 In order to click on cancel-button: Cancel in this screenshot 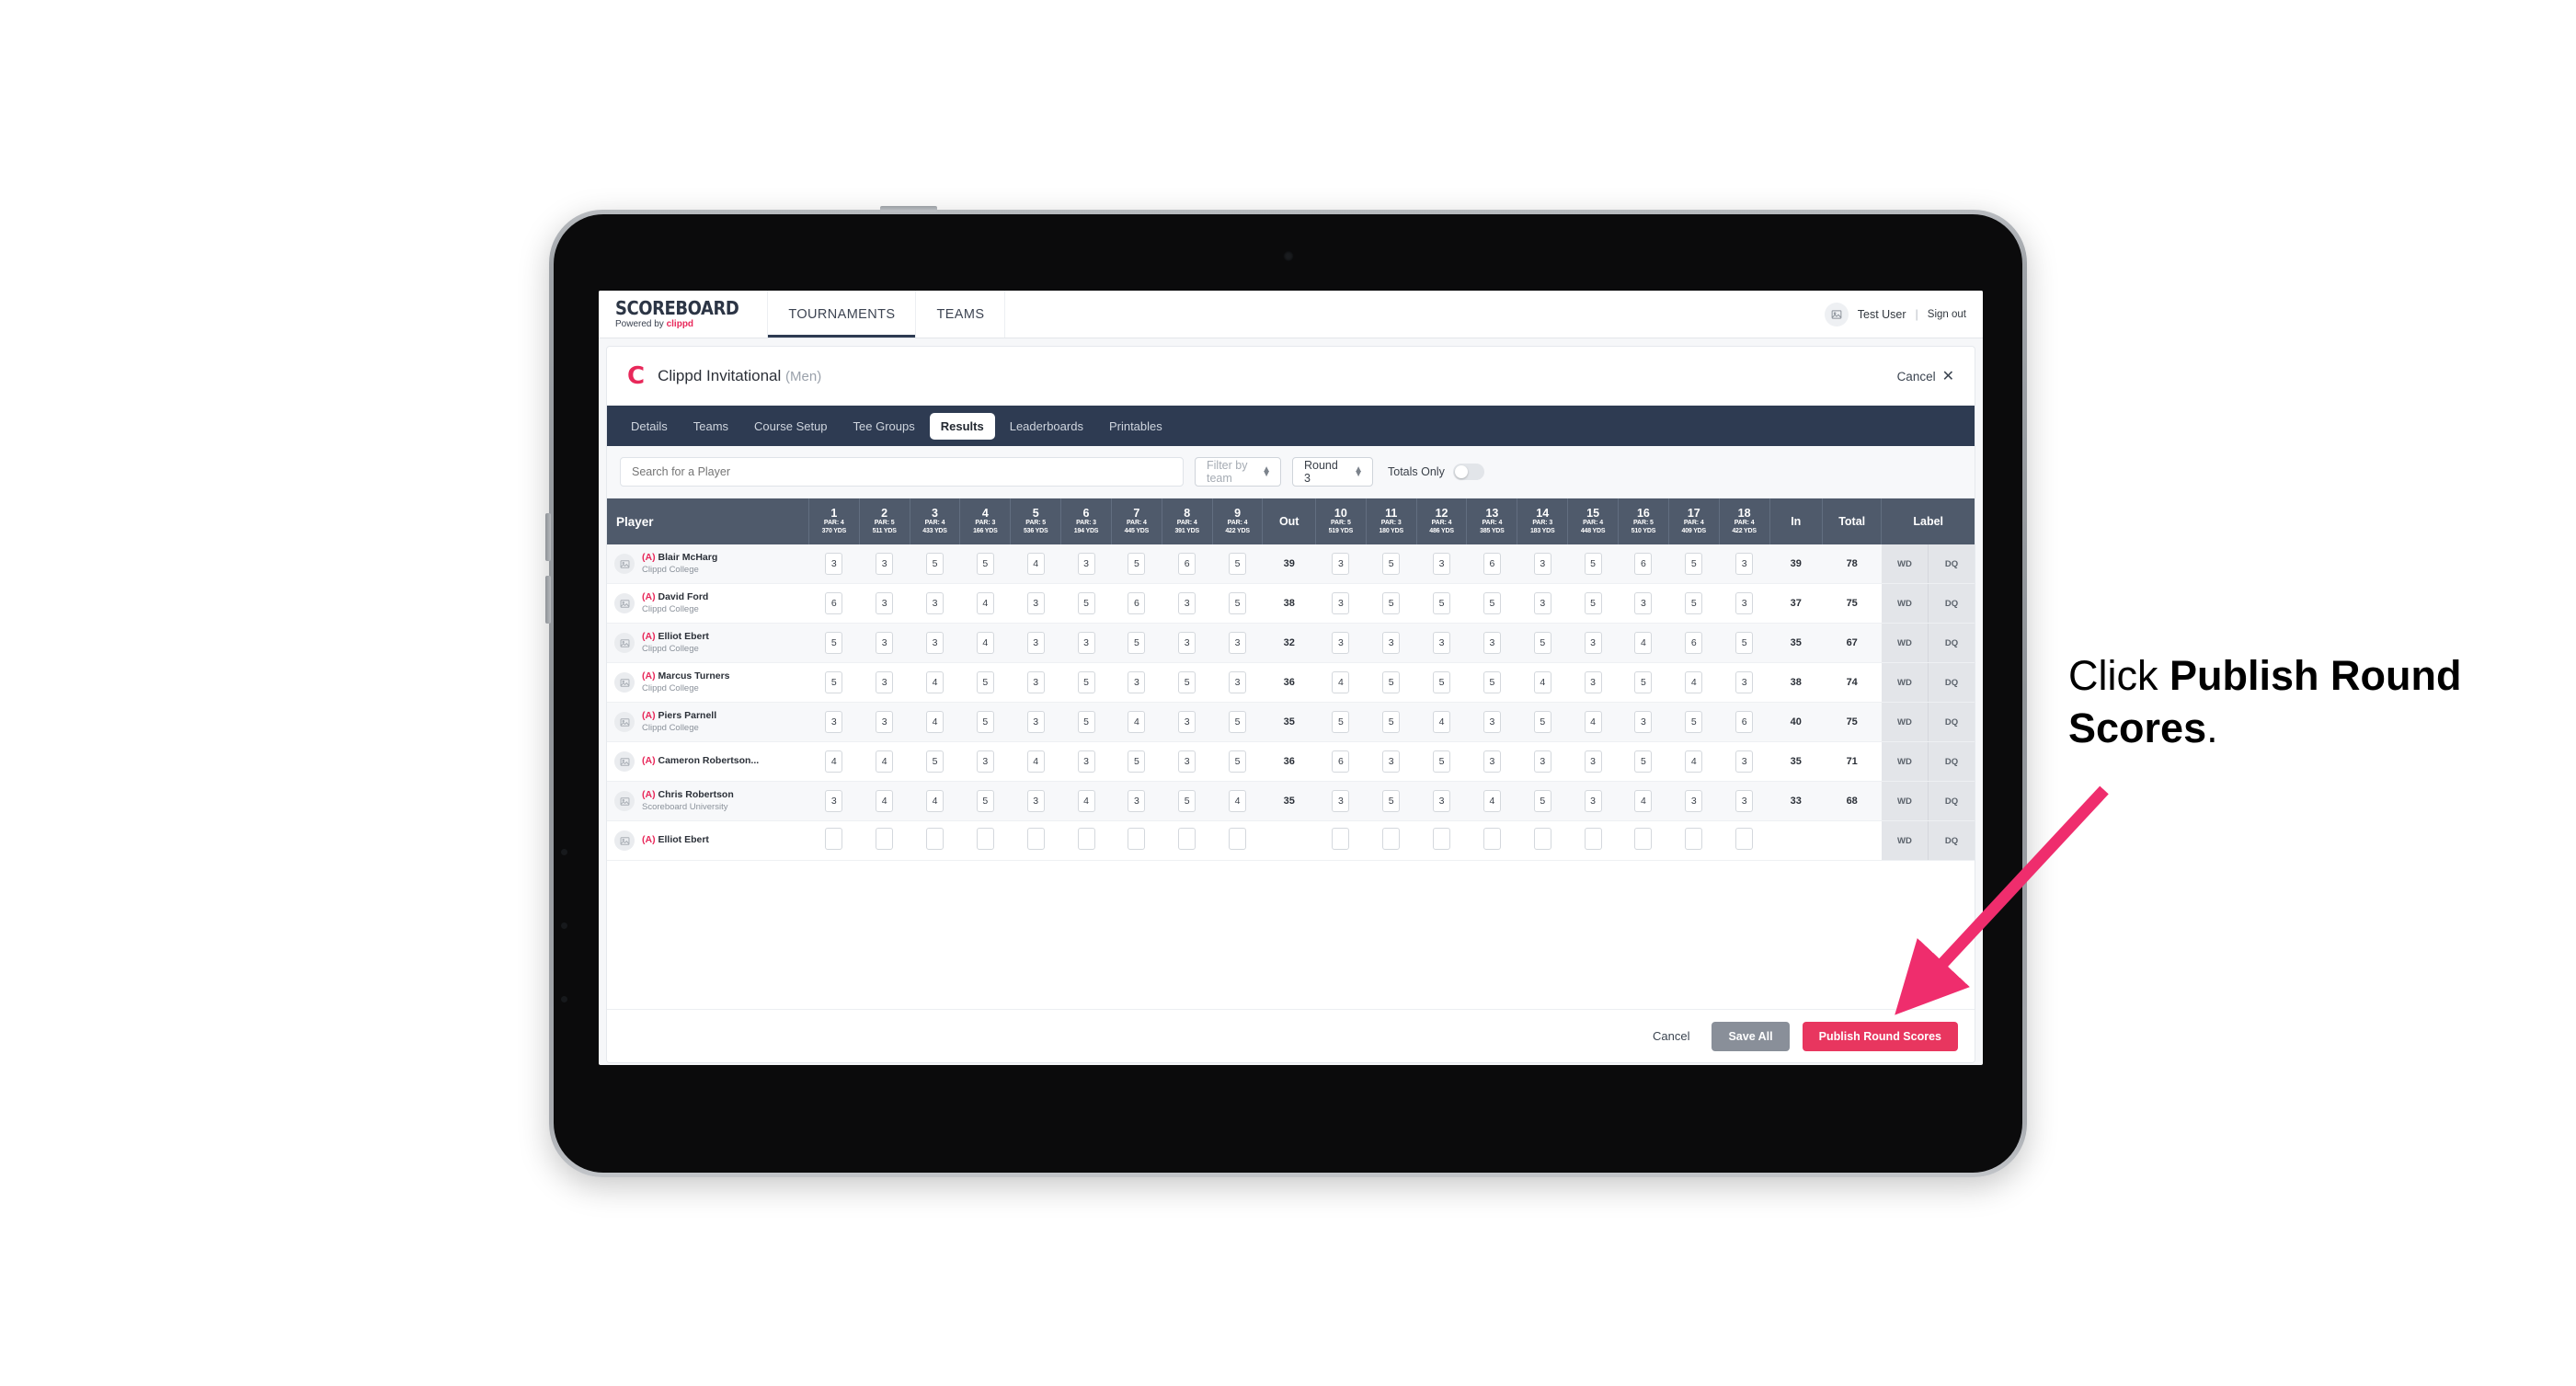, I will do `click(1671, 1036)`.